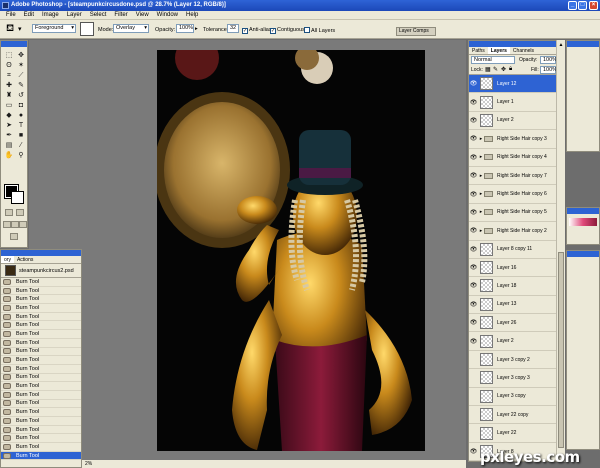 This screenshot has height=468, width=600. I want to click on blur-tool-icon: ◆, so click(9, 116).